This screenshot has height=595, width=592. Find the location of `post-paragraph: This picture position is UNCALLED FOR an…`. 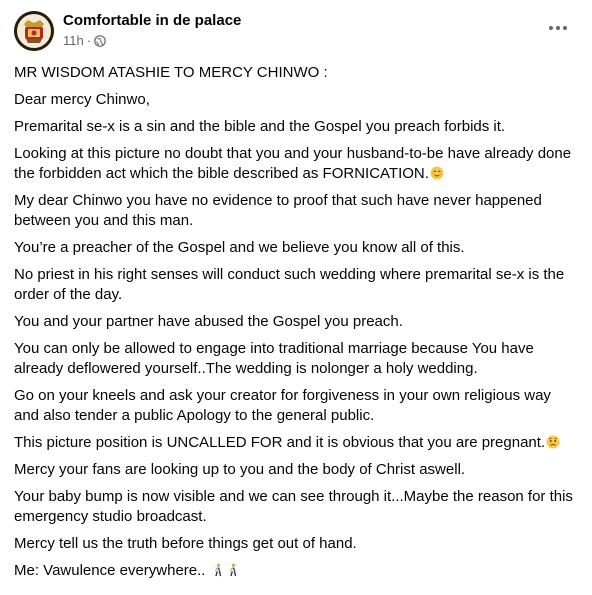

post-paragraph: This picture position is UNCALLED FOR an… is located at coordinates (296, 443).